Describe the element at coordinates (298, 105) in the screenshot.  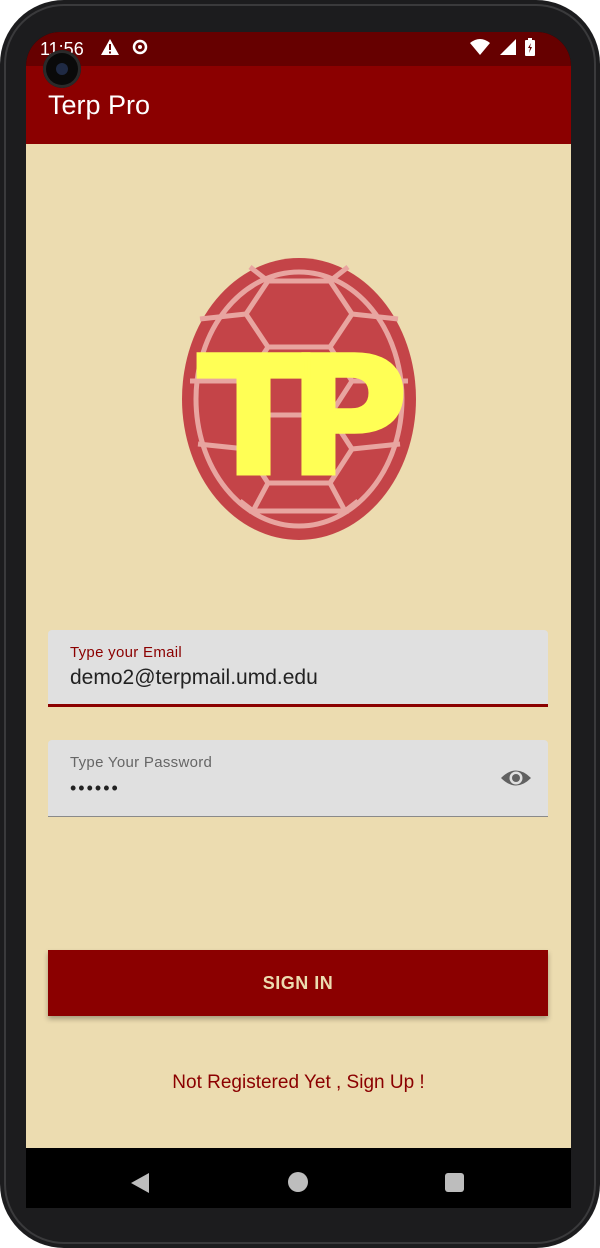
I see `app-bar: Terp Pro` at that location.